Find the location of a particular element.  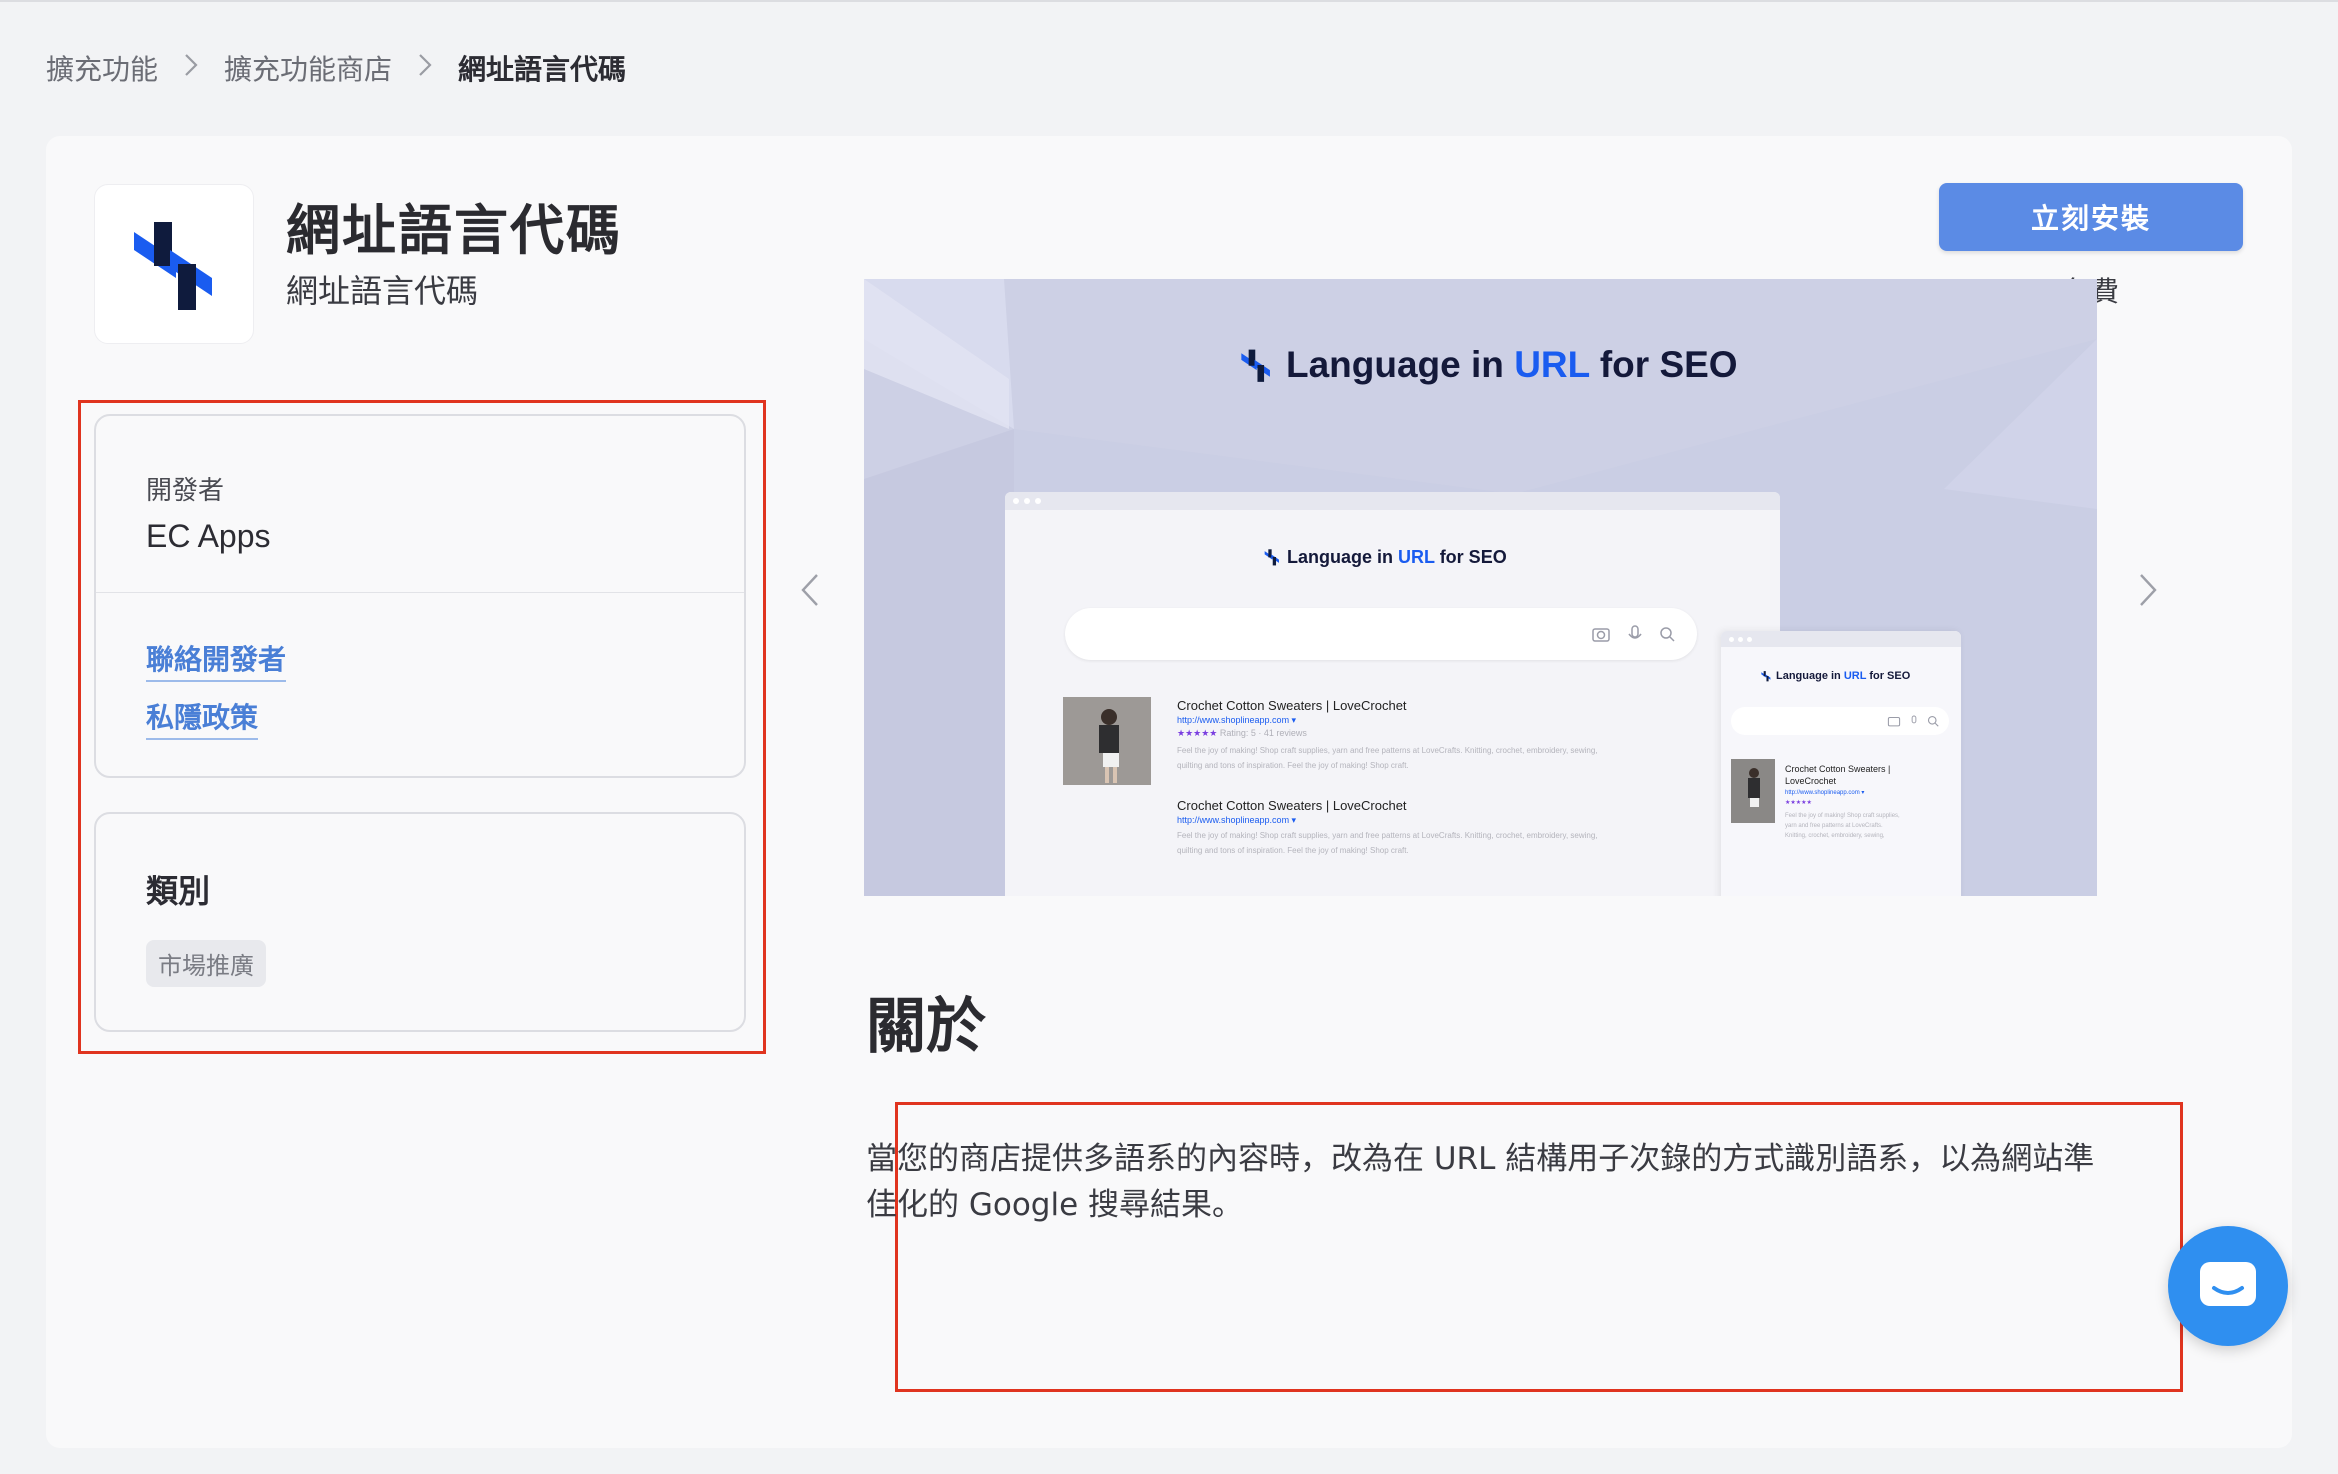

mobile-result-title-line: LoveCrochet is located at coordinates (1811, 781).